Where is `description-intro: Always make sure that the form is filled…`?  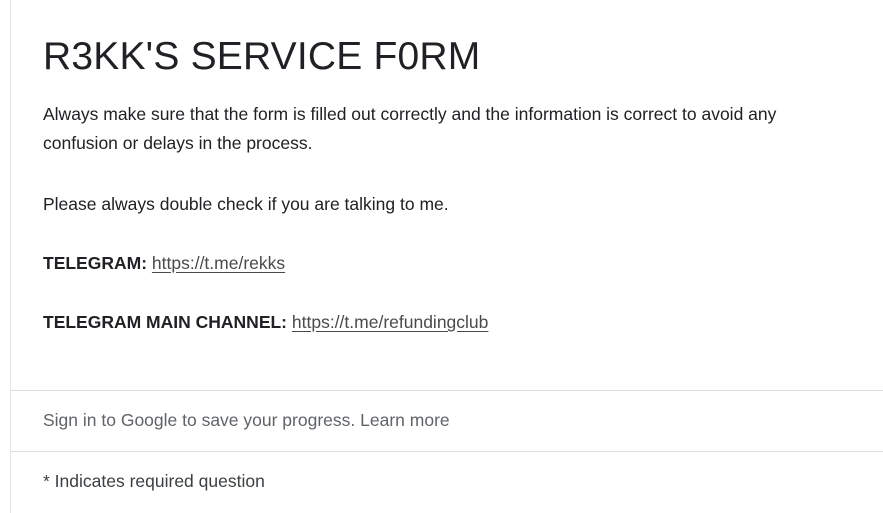 description-intro: Always make sure that the form is filled… is located at coordinates (410, 128).